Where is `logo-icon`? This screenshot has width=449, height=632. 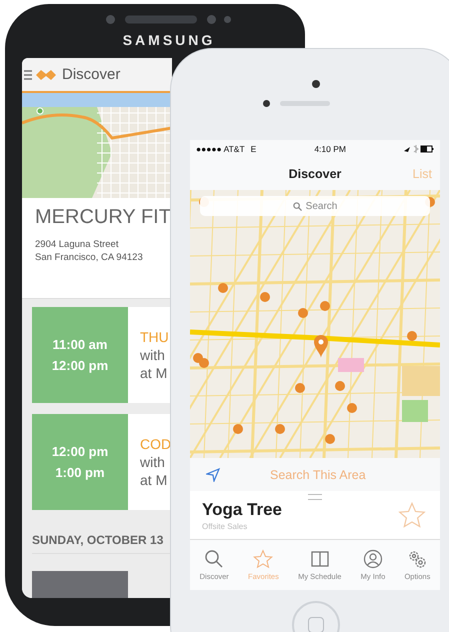 logo-icon is located at coordinates (46, 74).